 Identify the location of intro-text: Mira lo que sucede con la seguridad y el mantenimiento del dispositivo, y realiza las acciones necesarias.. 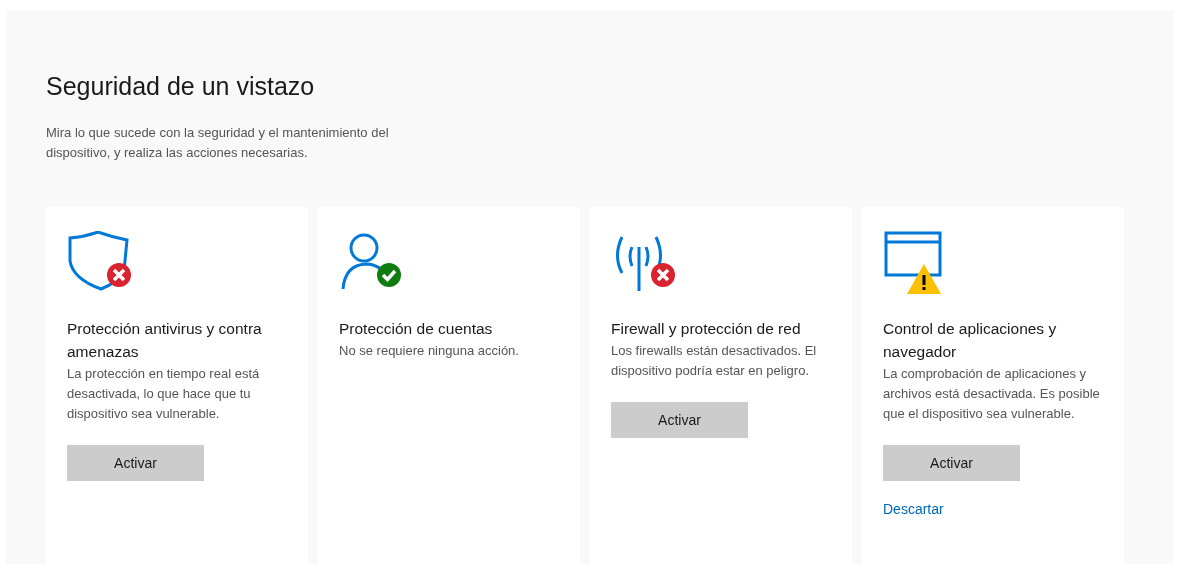
(218, 143).